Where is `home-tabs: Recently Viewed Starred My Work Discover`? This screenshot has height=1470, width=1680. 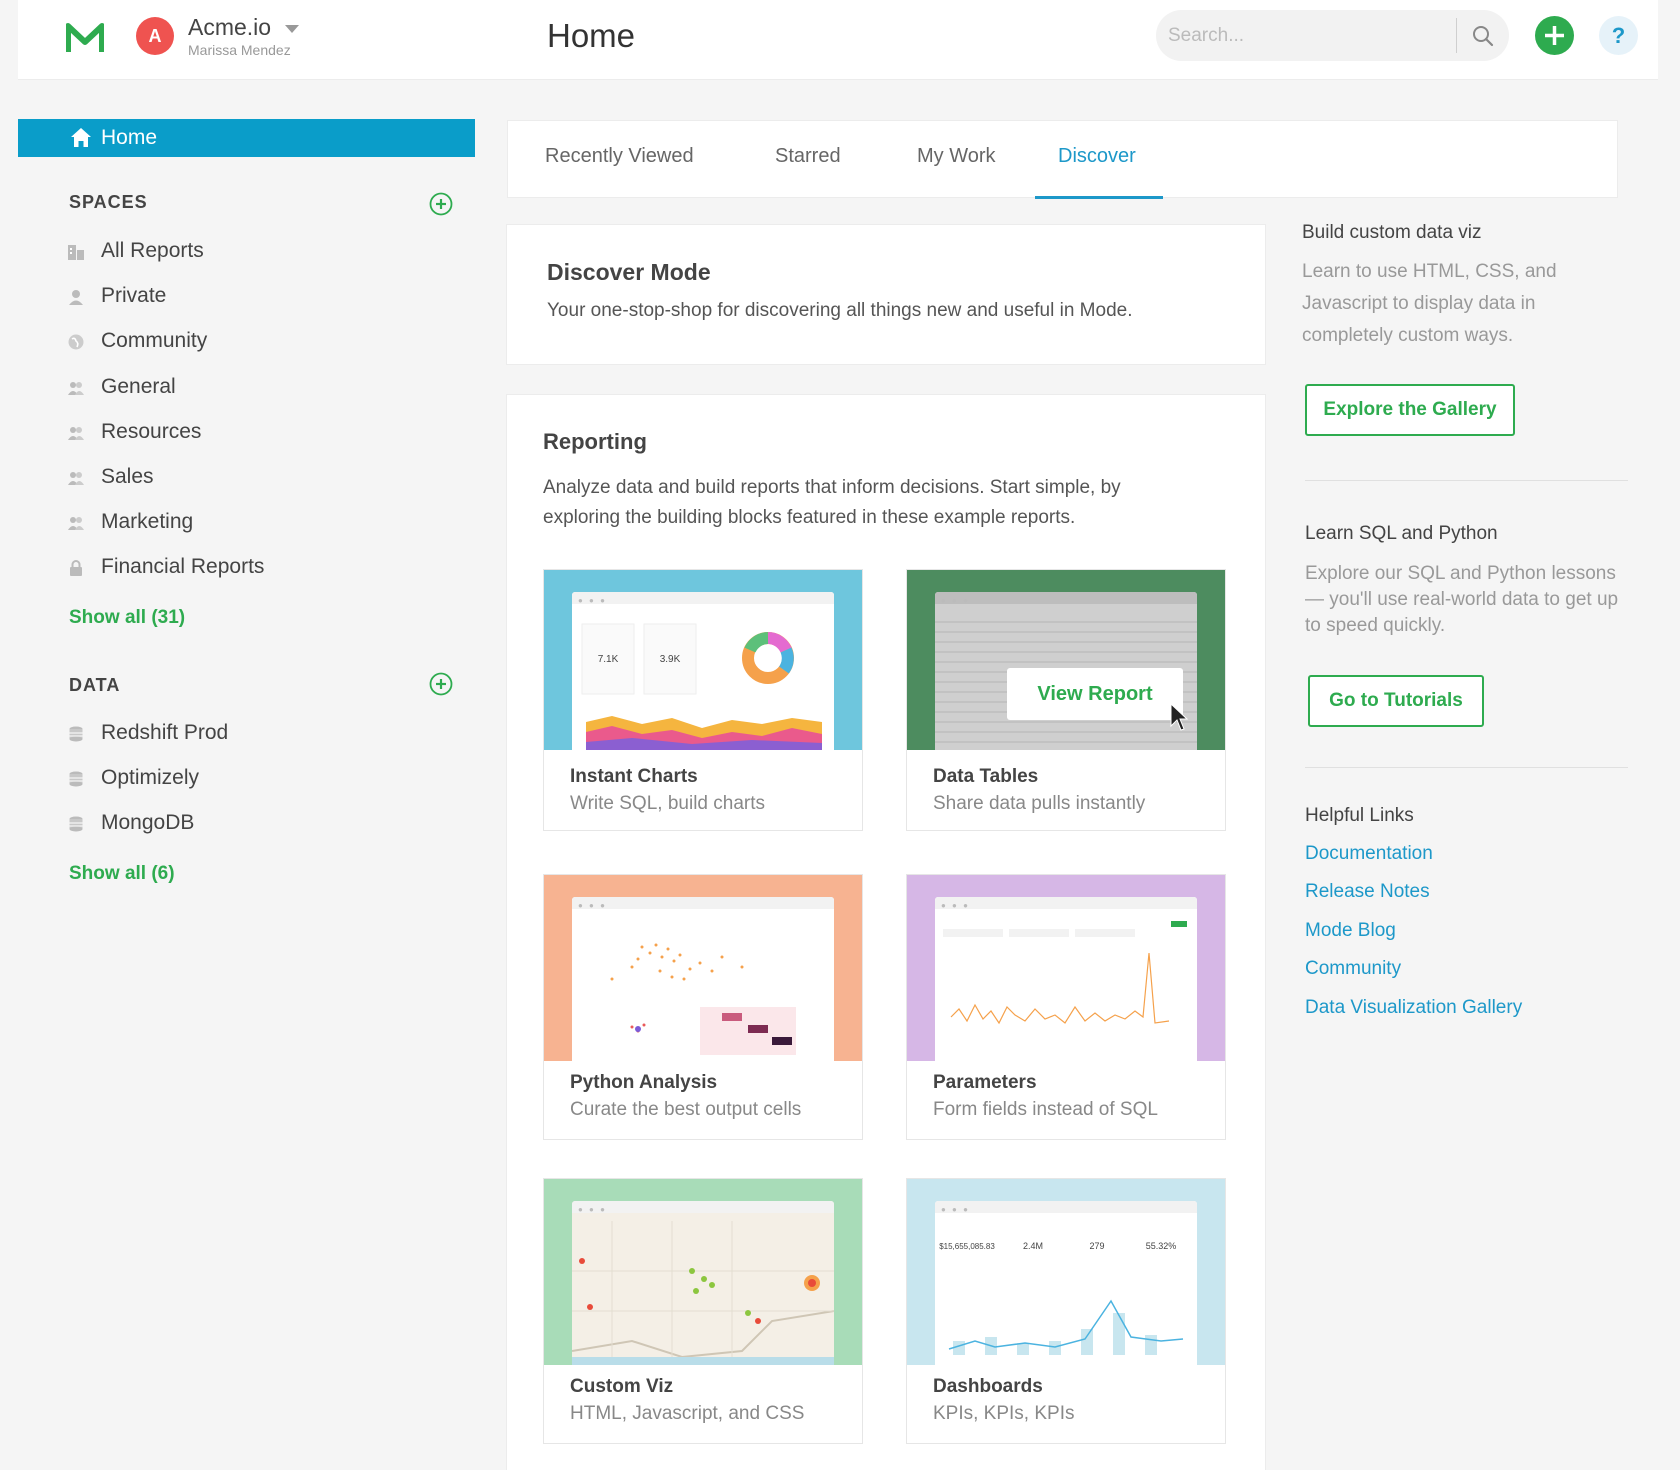 home-tabs: Recently Viewed Starred My Work Discover is located at coordinates (1062, 159).